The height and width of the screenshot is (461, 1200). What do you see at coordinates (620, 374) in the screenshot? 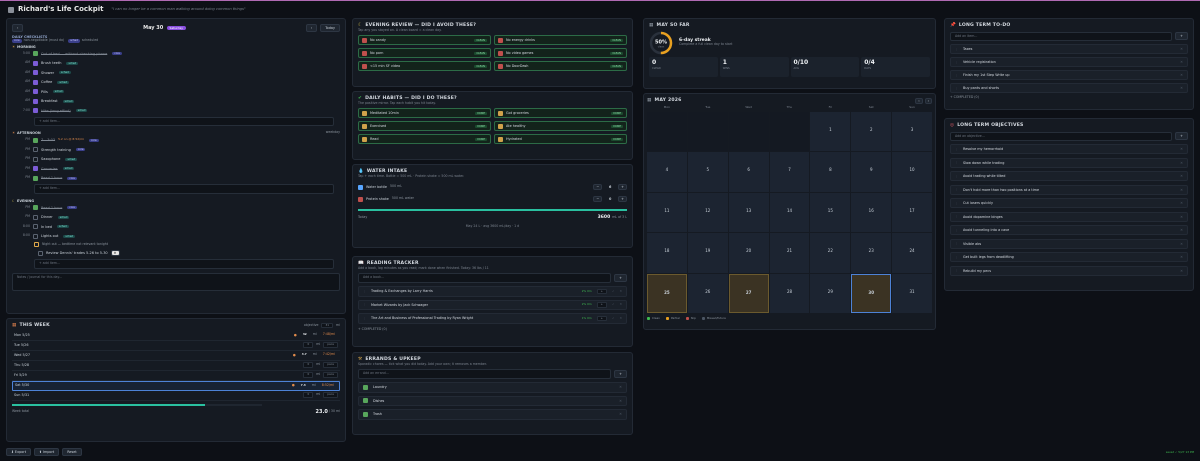
I see `add-errand-button: +` at bounding box center [620, 374].